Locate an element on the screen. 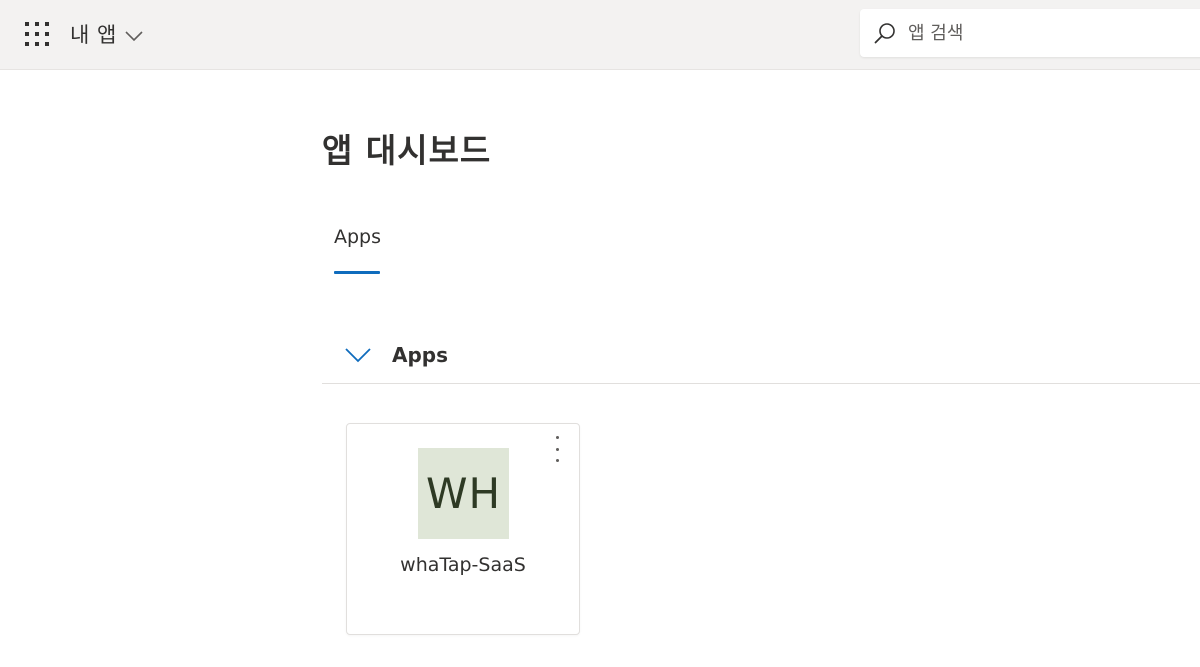 The image size is (1200, 667). tab-active-indicator is located at coordinates (357, 272).